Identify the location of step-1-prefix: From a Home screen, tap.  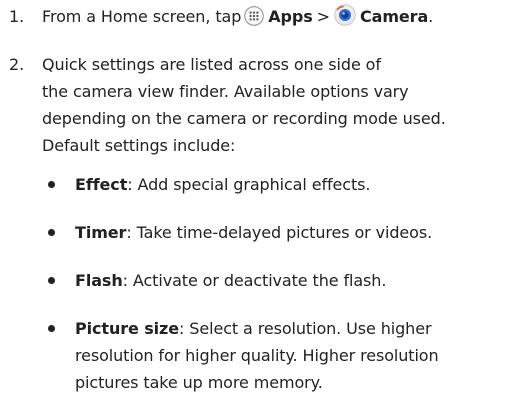
(142, 16).